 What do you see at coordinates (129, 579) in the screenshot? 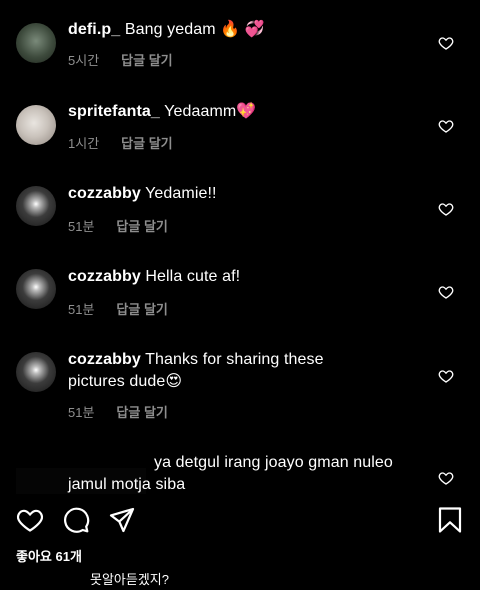
I see `caption-text: 못알아듣겠지?` at bounding box center [129, 579].